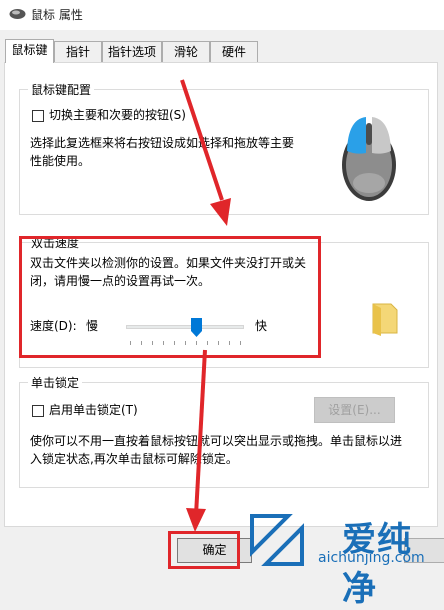 This screenshot has height=610, width=444. Describe the element at coordinates (186, 51) in the screenshot. I see `tab-wheel: 滑轮` at that location.